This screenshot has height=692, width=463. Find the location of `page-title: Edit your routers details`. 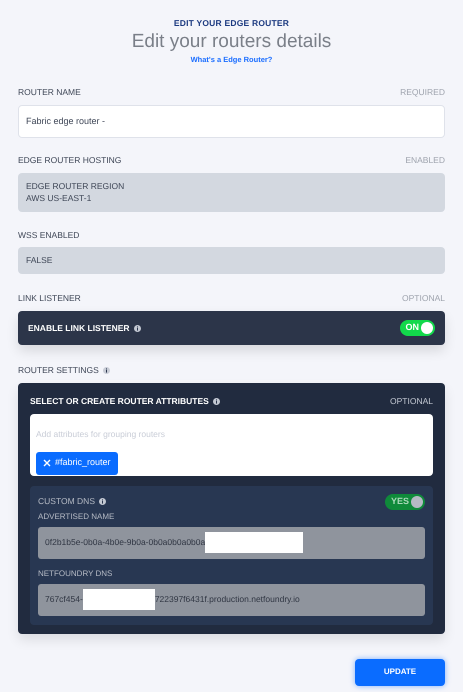

page-title: Edit your routers details is located at coordinates (232, 42).